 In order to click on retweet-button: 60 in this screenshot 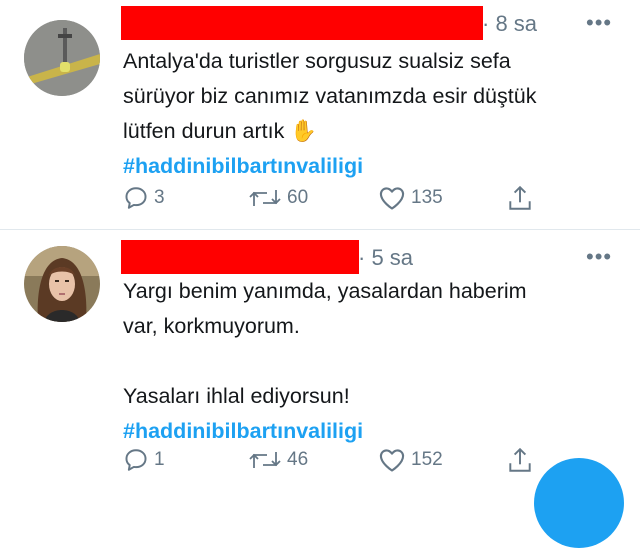, I will do `click(278, 198)`.